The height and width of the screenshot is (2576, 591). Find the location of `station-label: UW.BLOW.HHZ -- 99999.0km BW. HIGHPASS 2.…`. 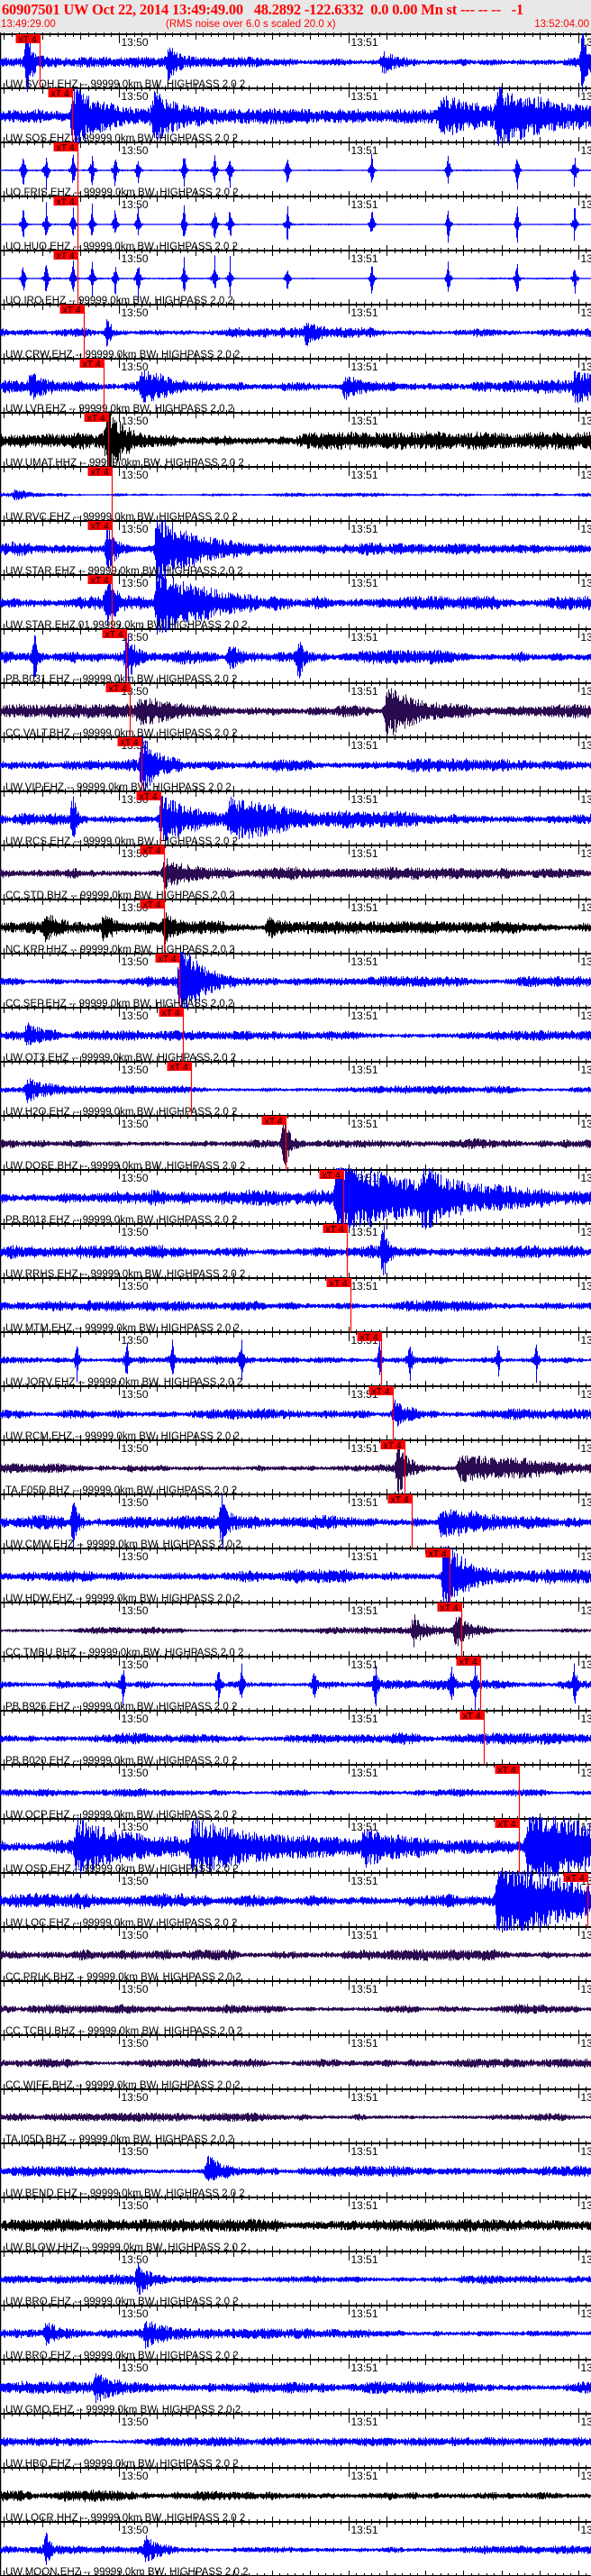

station-label: UW.BLOW.HHZ -- 99999.0km BW. HIGHPASS 2.… is located at coordinates (126, 2248).